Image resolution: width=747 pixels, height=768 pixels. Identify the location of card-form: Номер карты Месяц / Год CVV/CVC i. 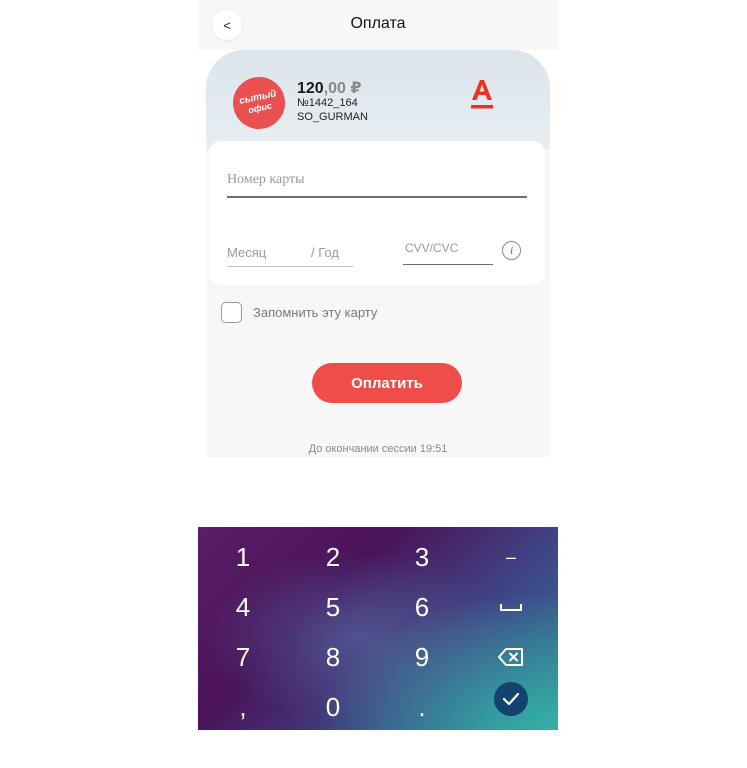
(377, 213).